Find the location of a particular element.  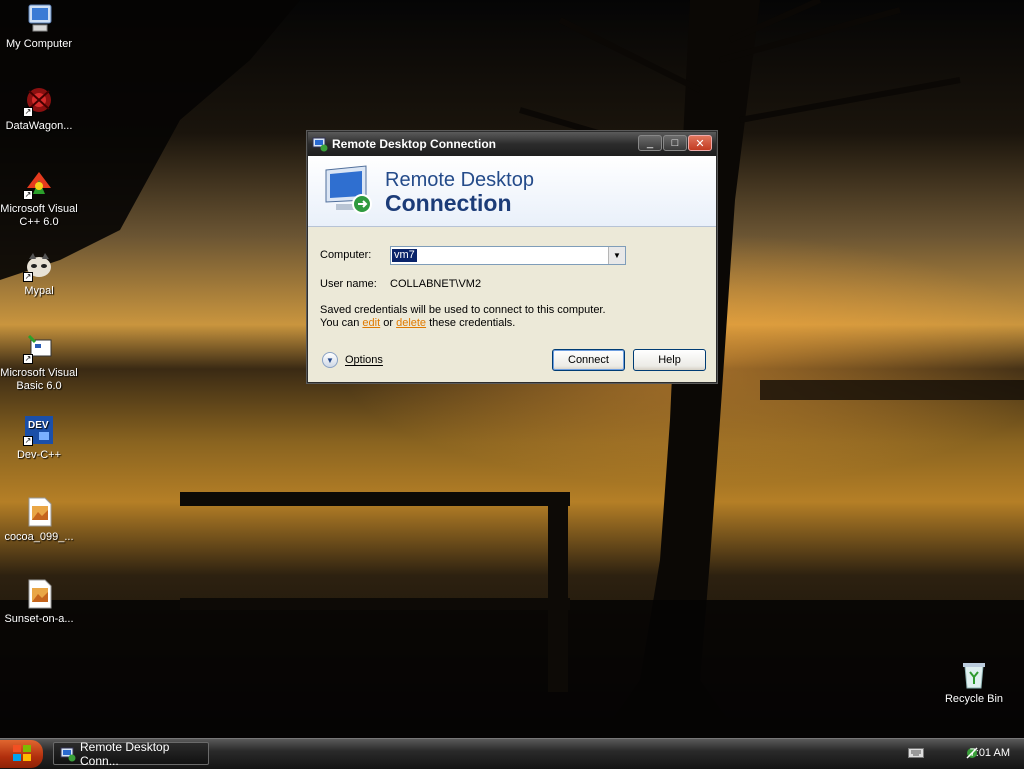

computer-combobox: vm7 ▼ is located at coordinates (508, 255).